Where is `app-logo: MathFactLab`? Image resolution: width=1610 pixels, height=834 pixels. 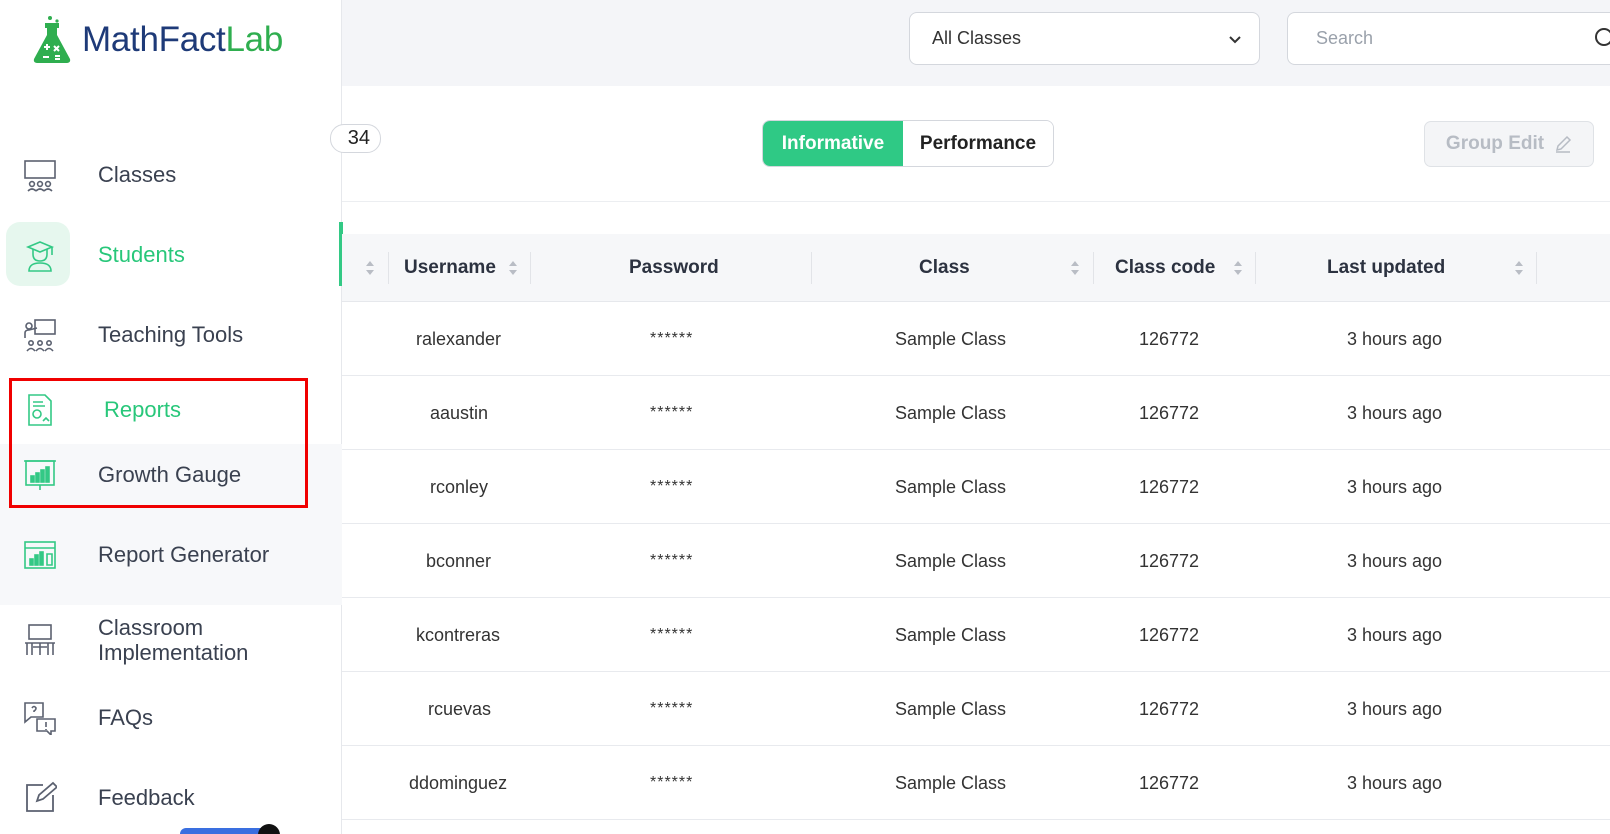 app-logo: MathFactLab is located at coordinates (156, 40).